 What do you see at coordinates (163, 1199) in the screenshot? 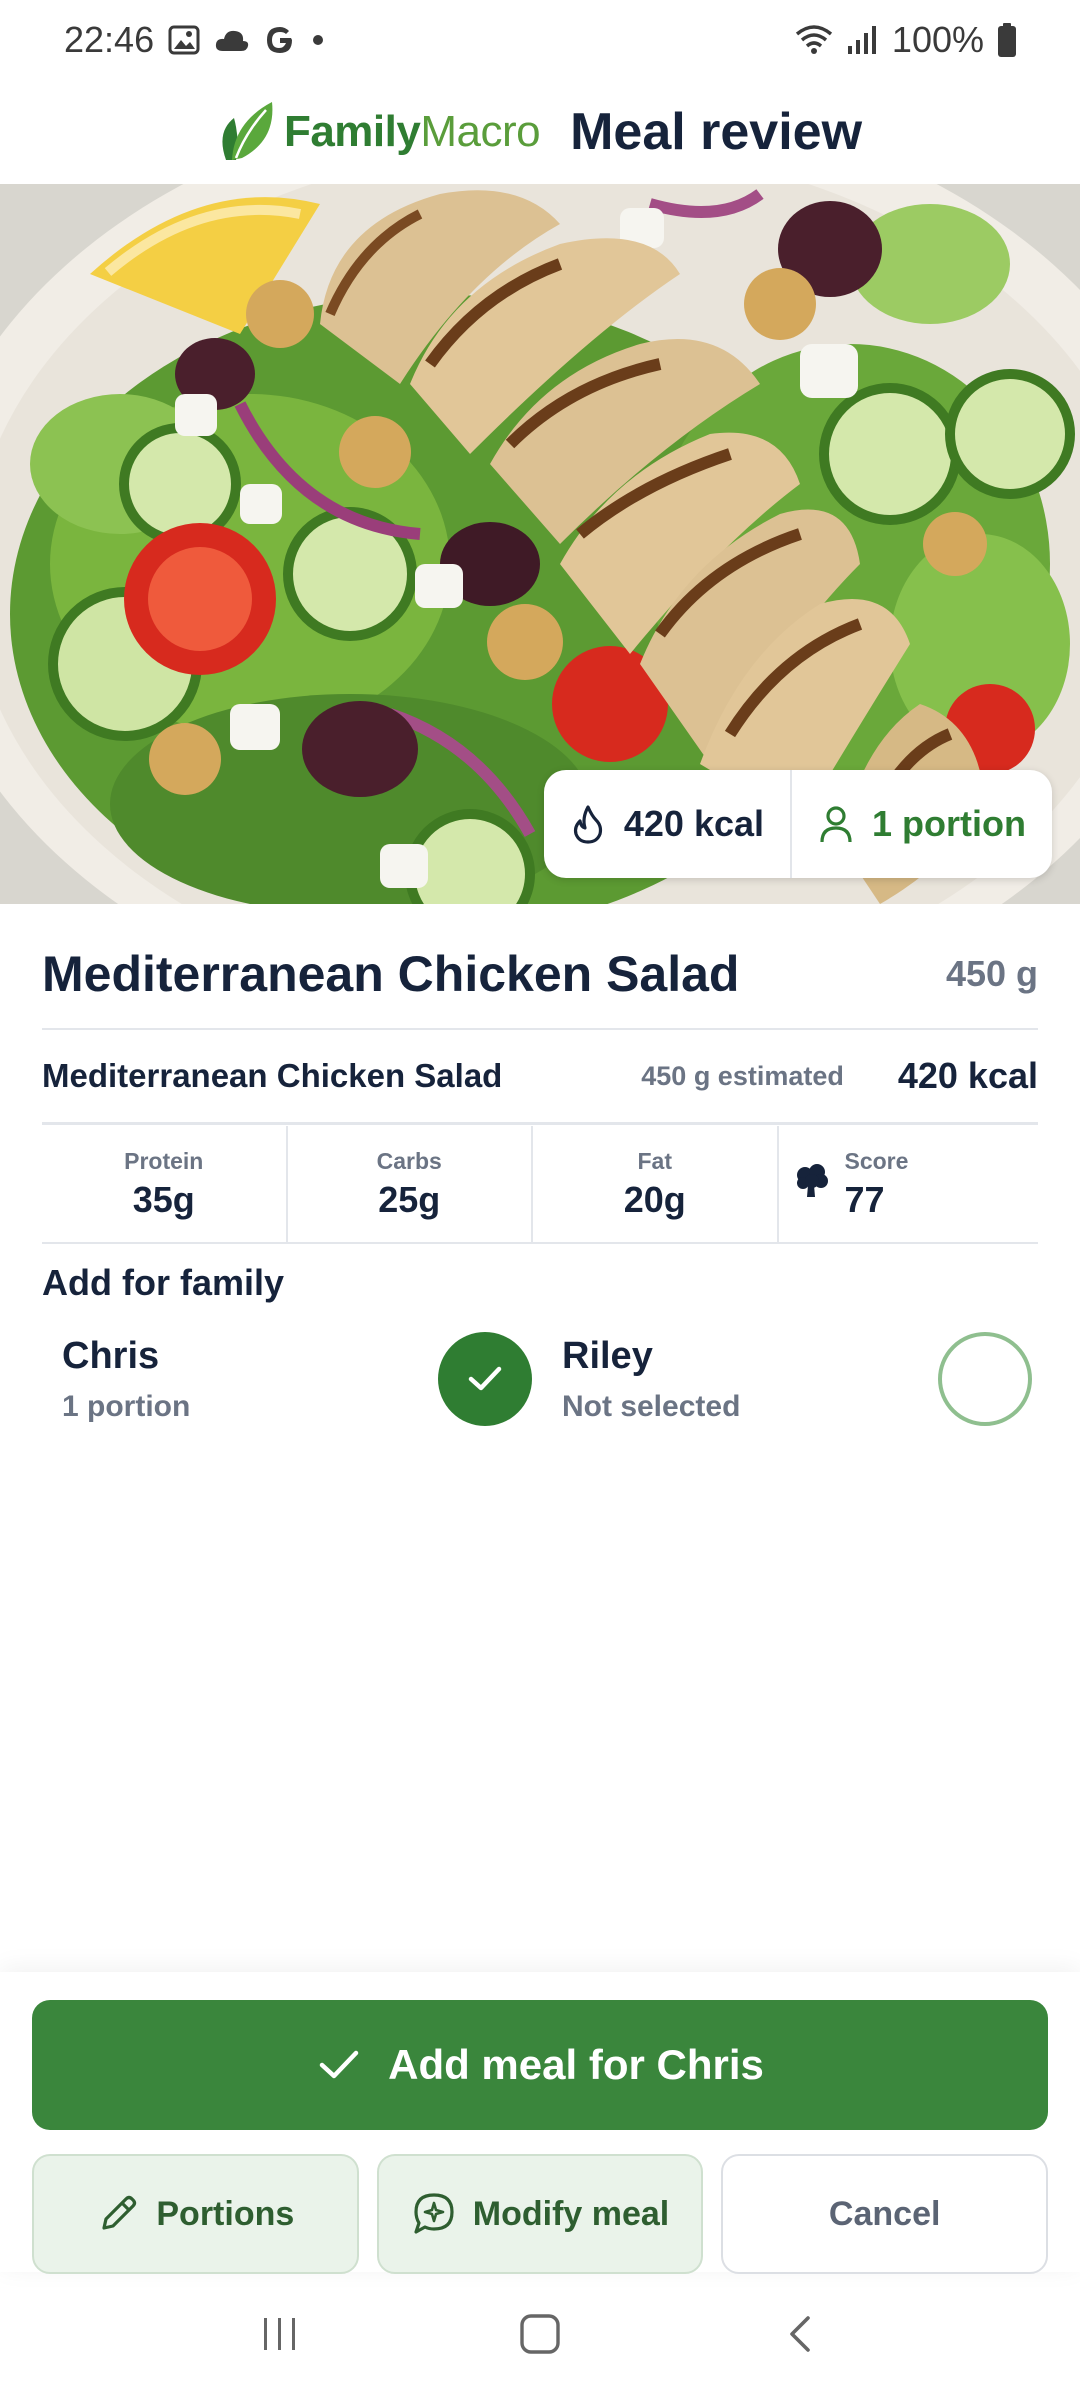
I see `macro-value: 35g` at bounding box center [163, 1199].